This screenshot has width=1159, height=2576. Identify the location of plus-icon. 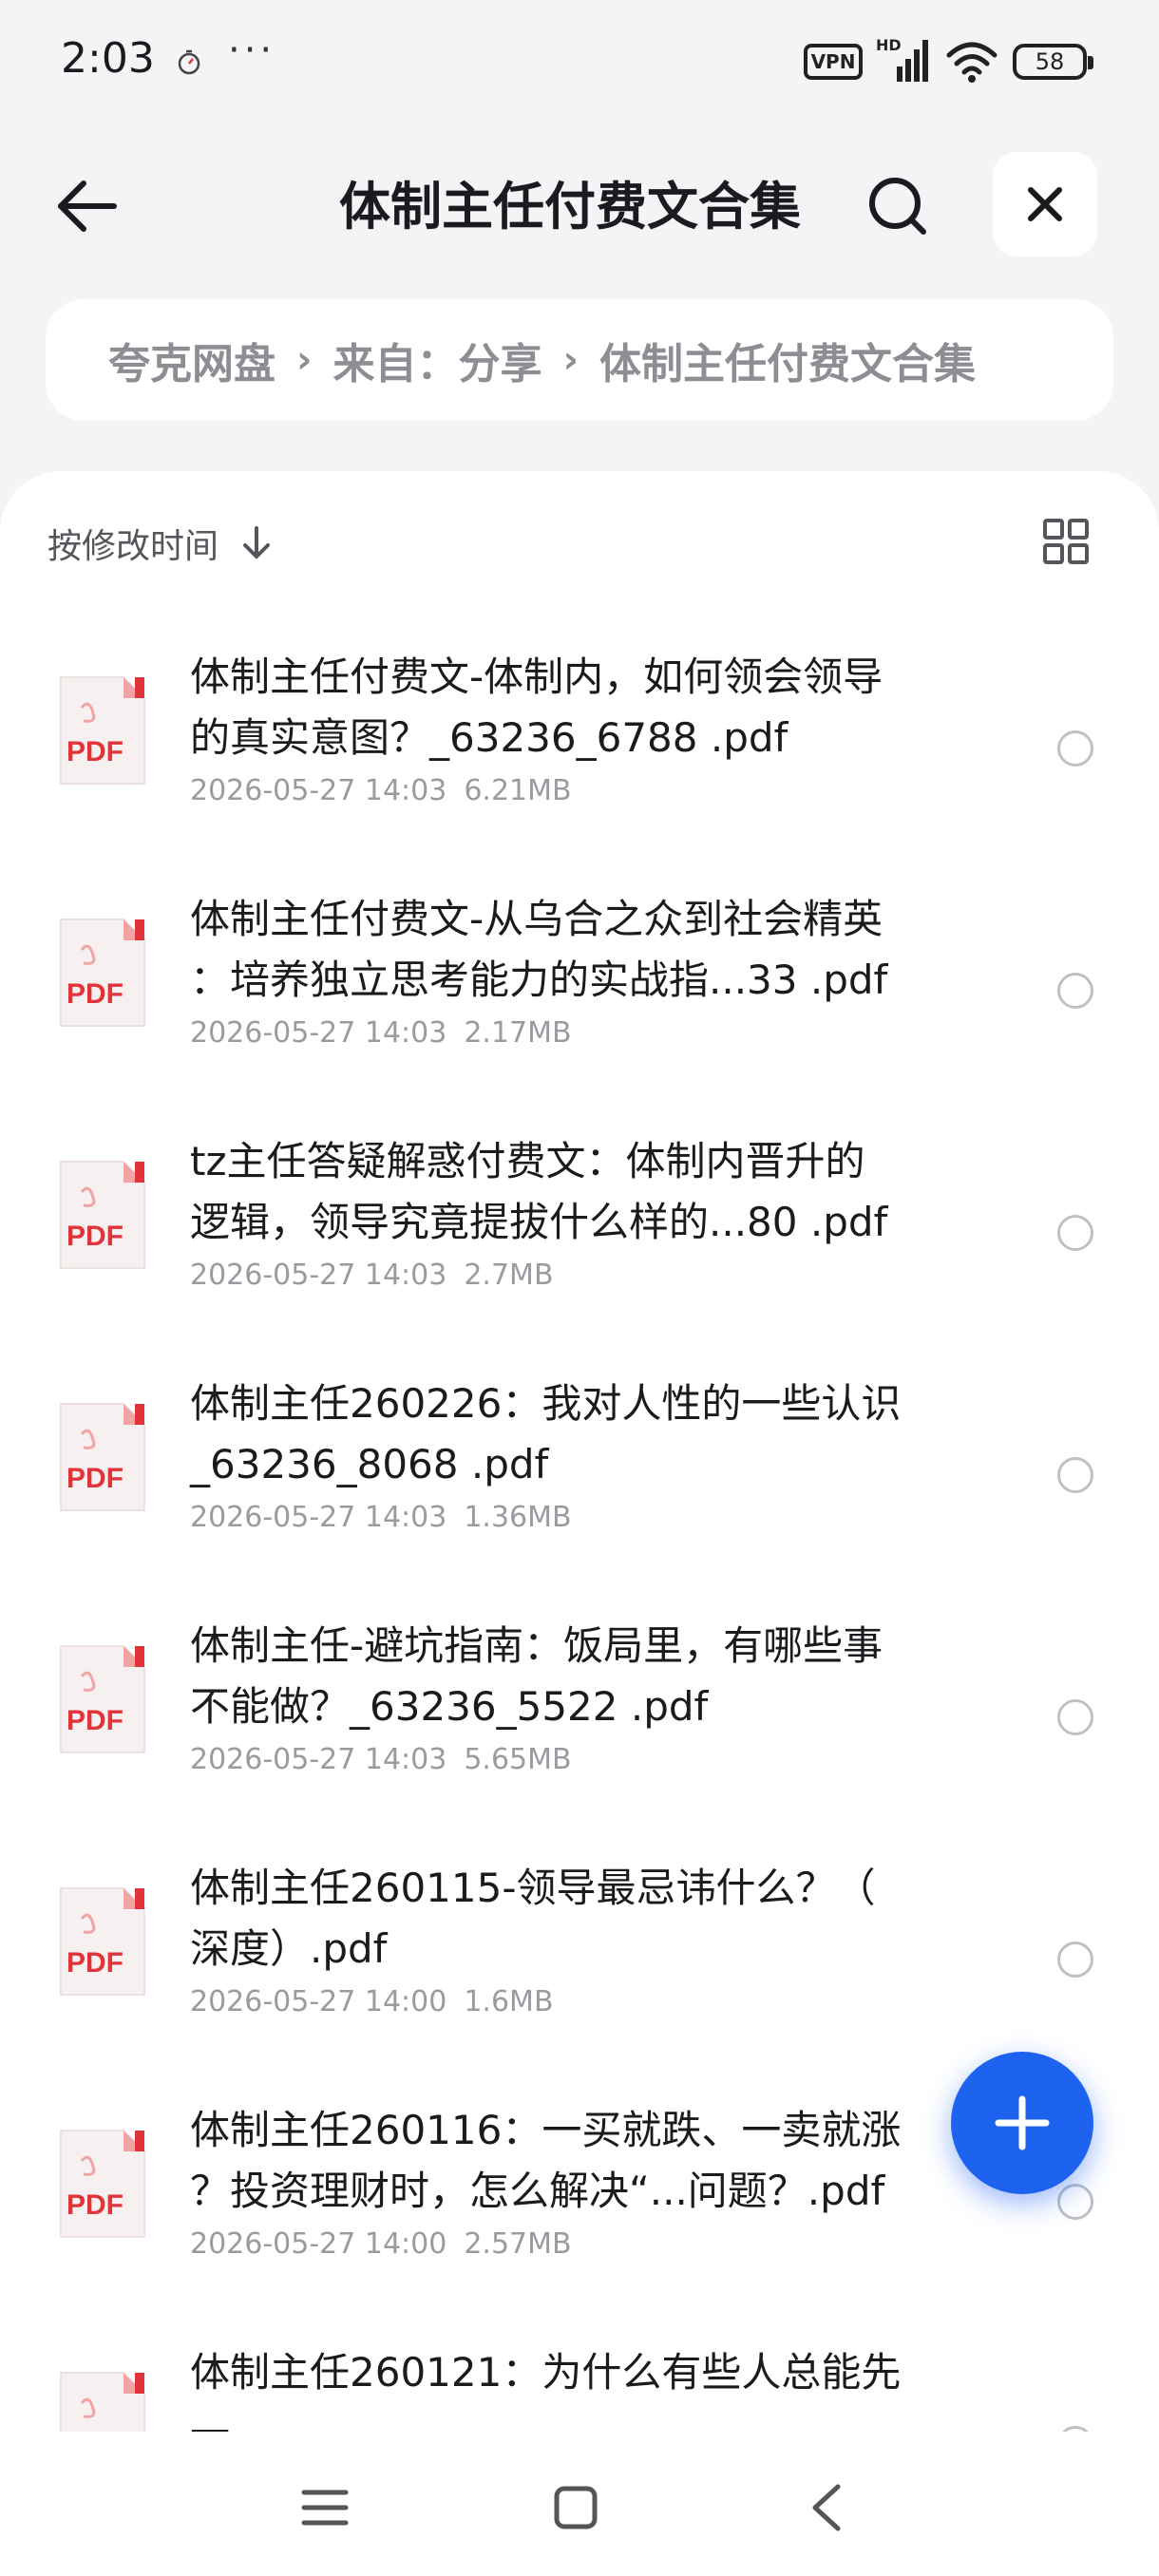
(1022, 2122).